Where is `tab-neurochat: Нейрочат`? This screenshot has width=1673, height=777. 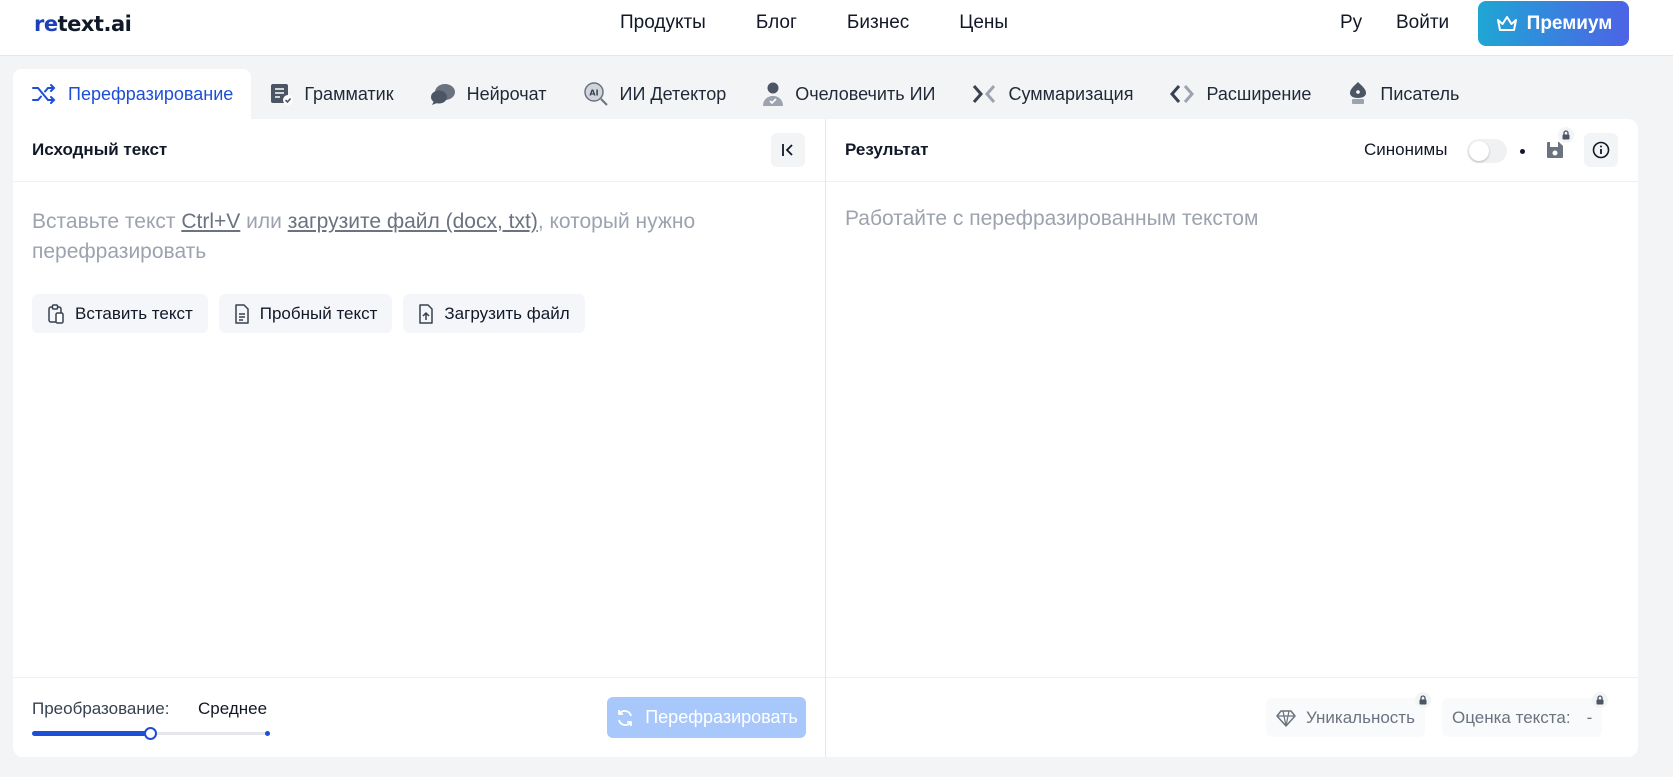
tab-neurochat: Нейрочат is located at coordinates (488, 94).